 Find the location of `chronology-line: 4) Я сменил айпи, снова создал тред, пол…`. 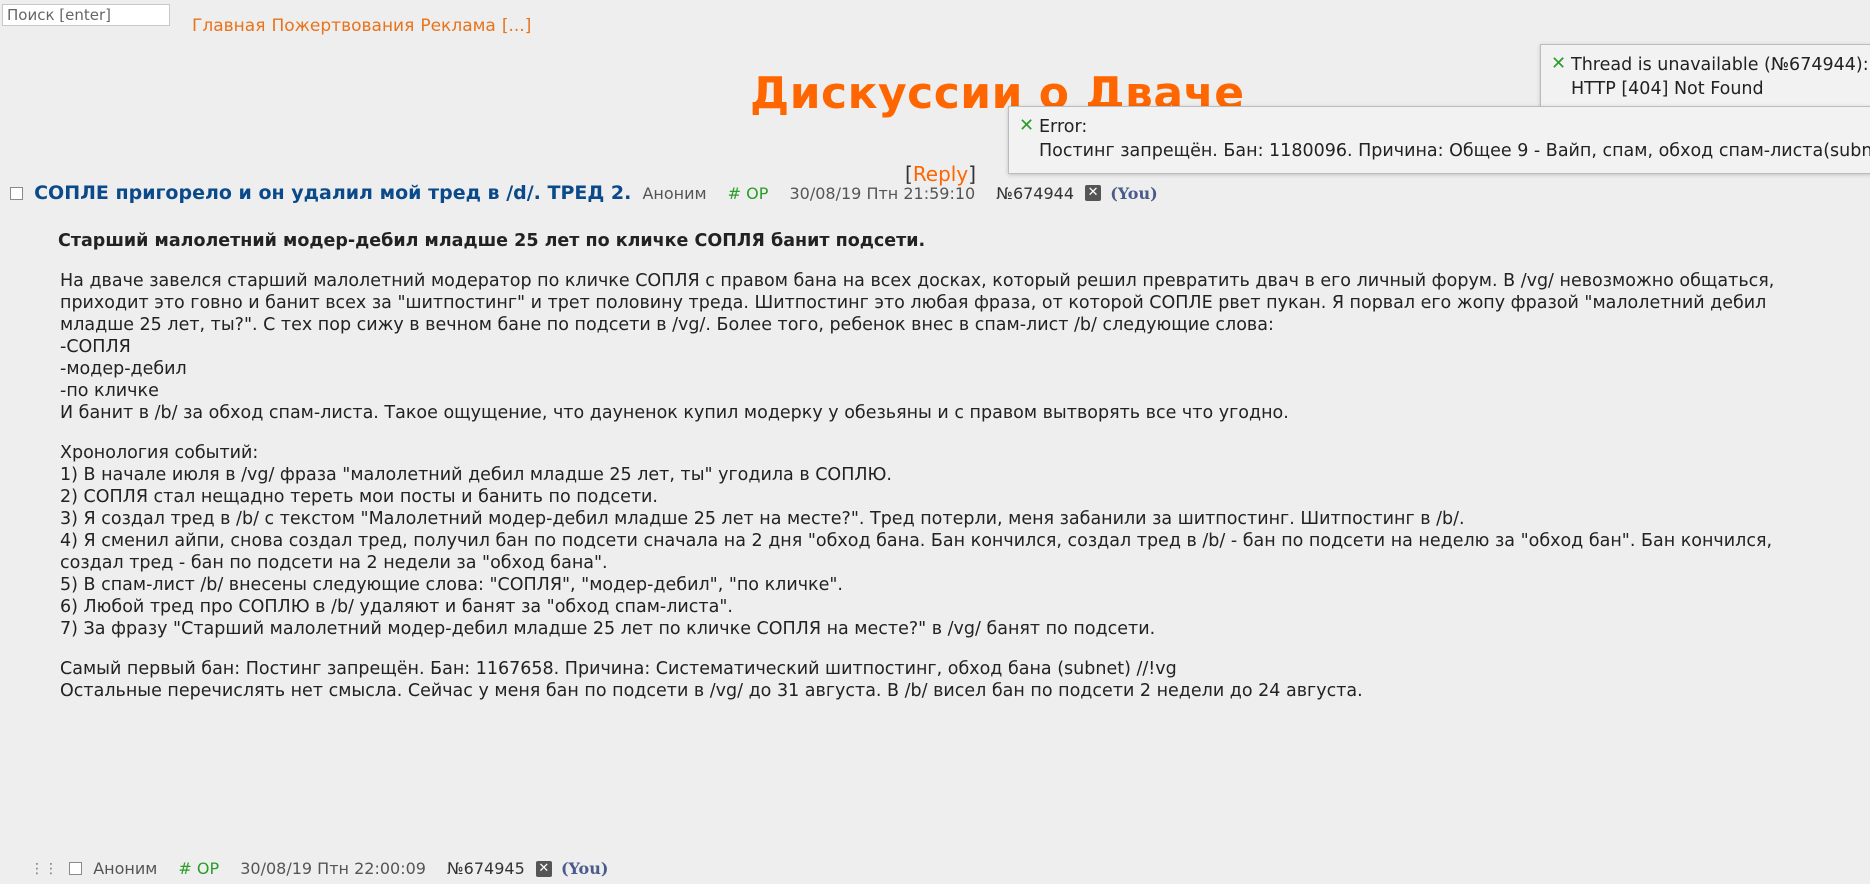

chronology-line: 4) Я сменил айпи, снова создал тред, пол… is located at coordinates (916, 541).